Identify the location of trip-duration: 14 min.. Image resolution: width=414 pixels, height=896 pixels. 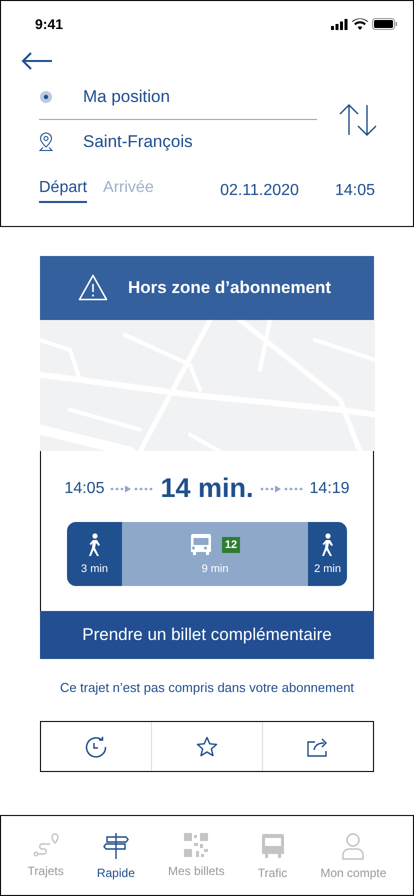
(207, 488).